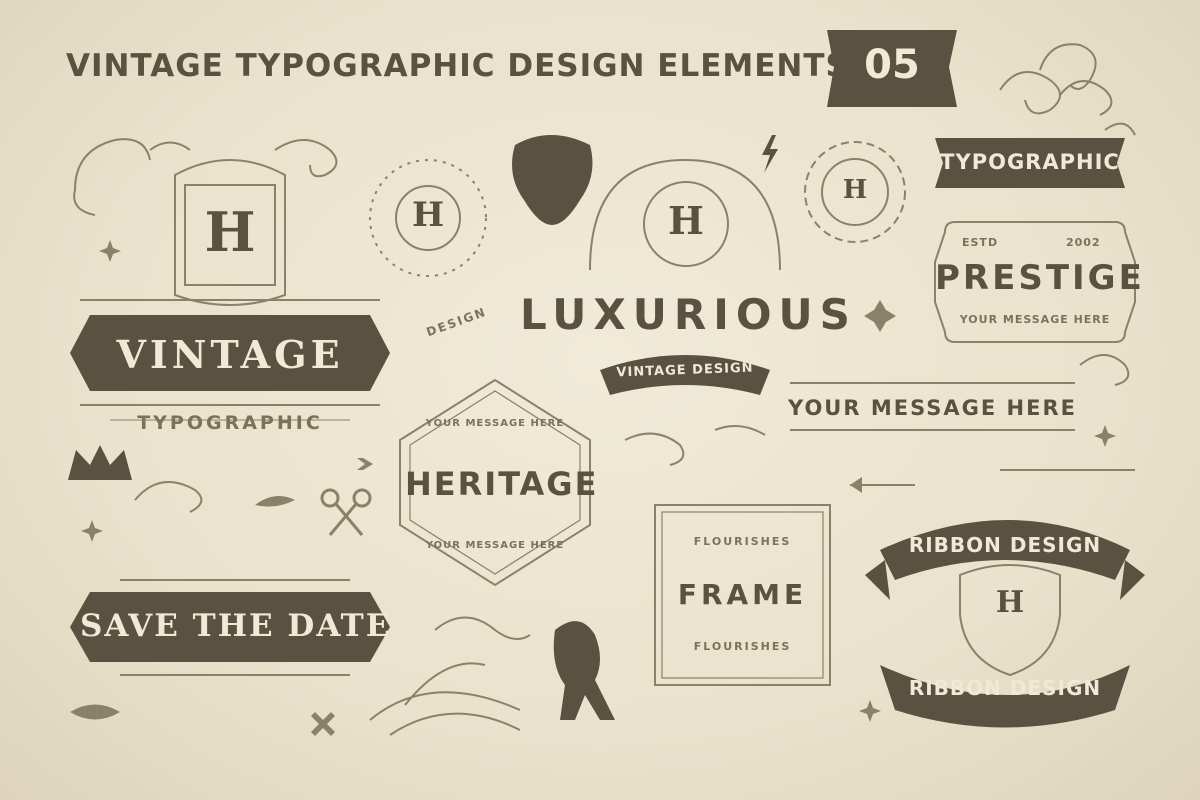  Describe the element at coordinates (742, 646) in the screenshot. I see `flourishes-bottom-label: FLOURISHES` at that location.